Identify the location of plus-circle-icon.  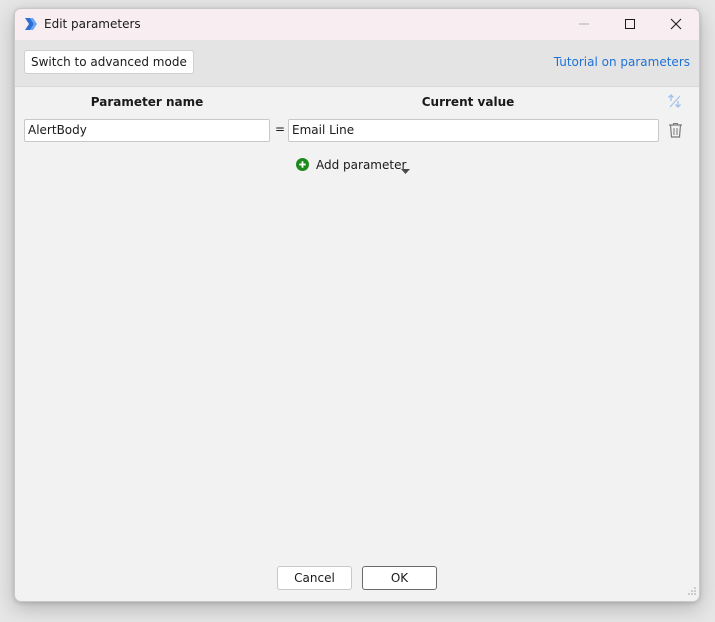
(302, 166).